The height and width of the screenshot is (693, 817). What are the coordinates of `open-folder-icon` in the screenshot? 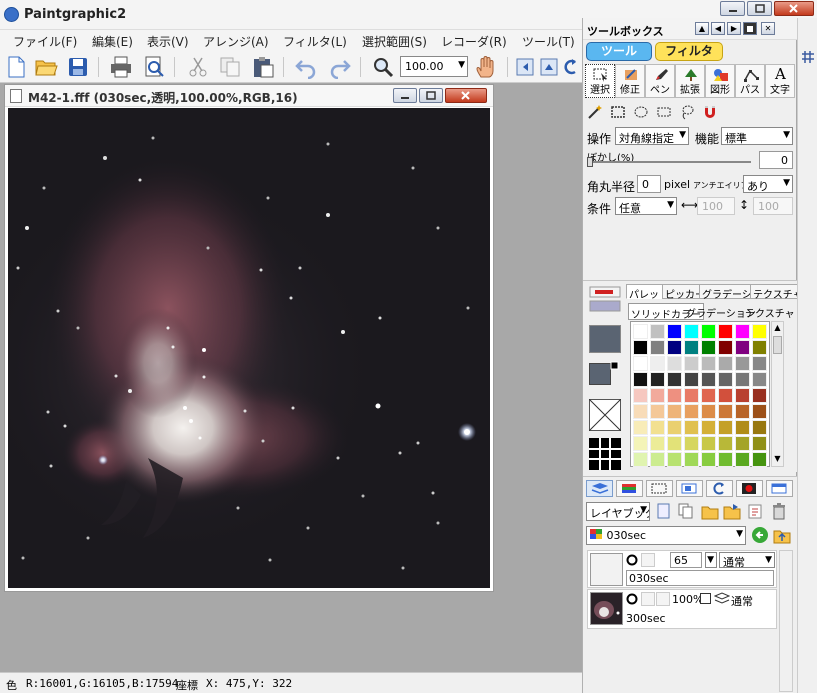 It's located at (46, 67).